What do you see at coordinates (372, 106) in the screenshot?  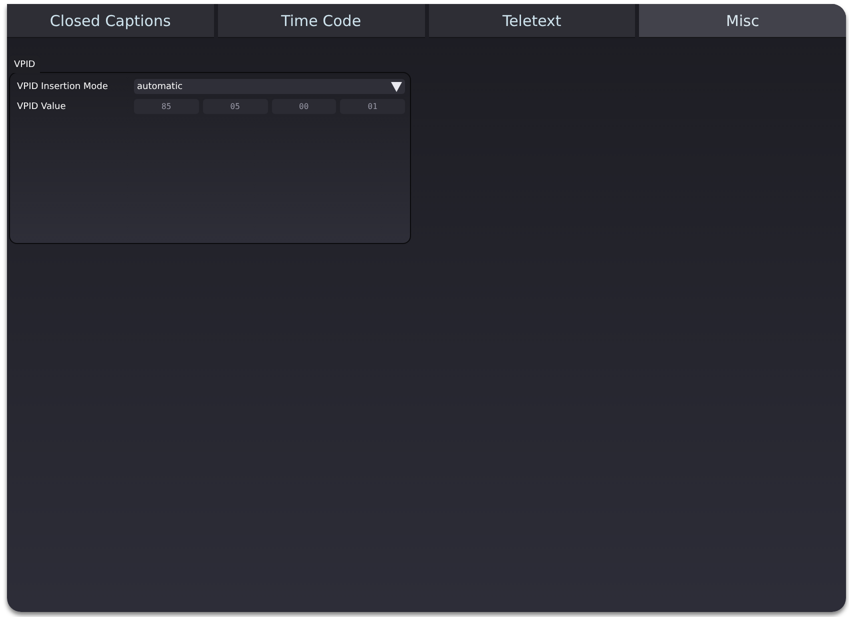 I see `byte-field: 01` at bounding box center [372, 106].